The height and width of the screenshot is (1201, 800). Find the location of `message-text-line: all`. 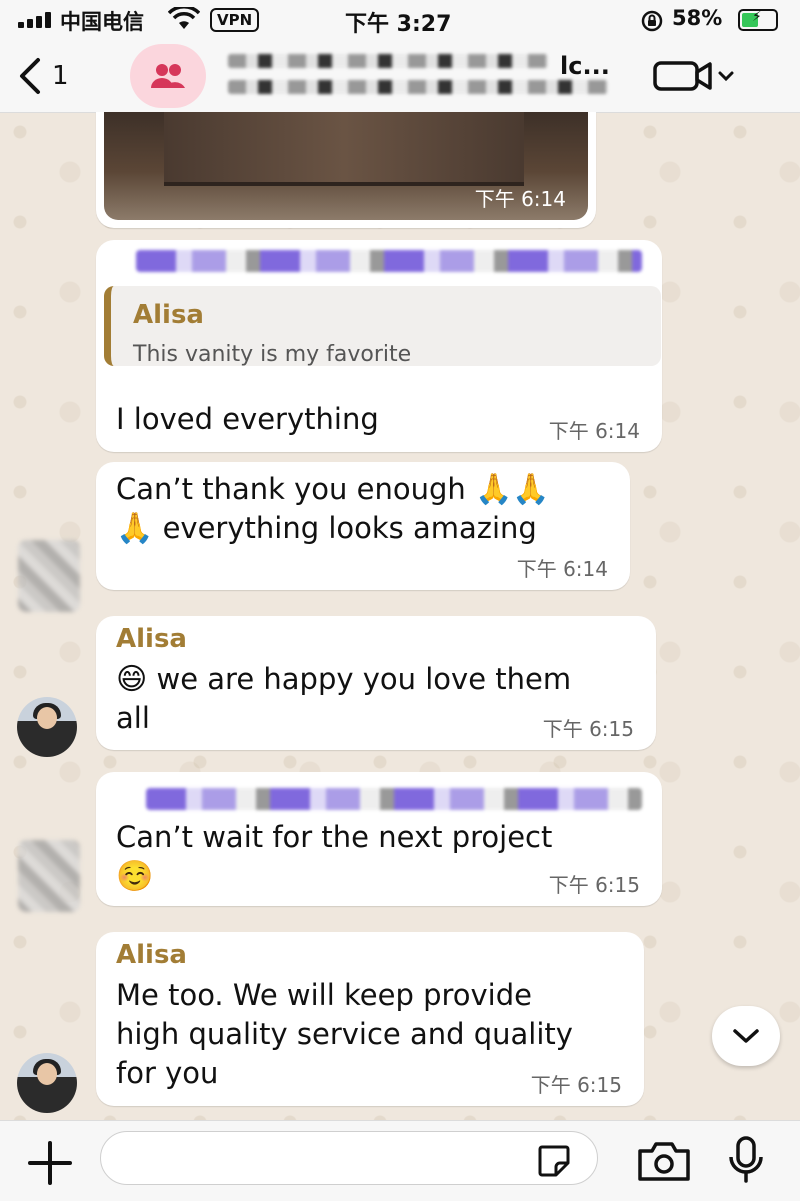

message-text-line: all is located at coordinates (133, 718).